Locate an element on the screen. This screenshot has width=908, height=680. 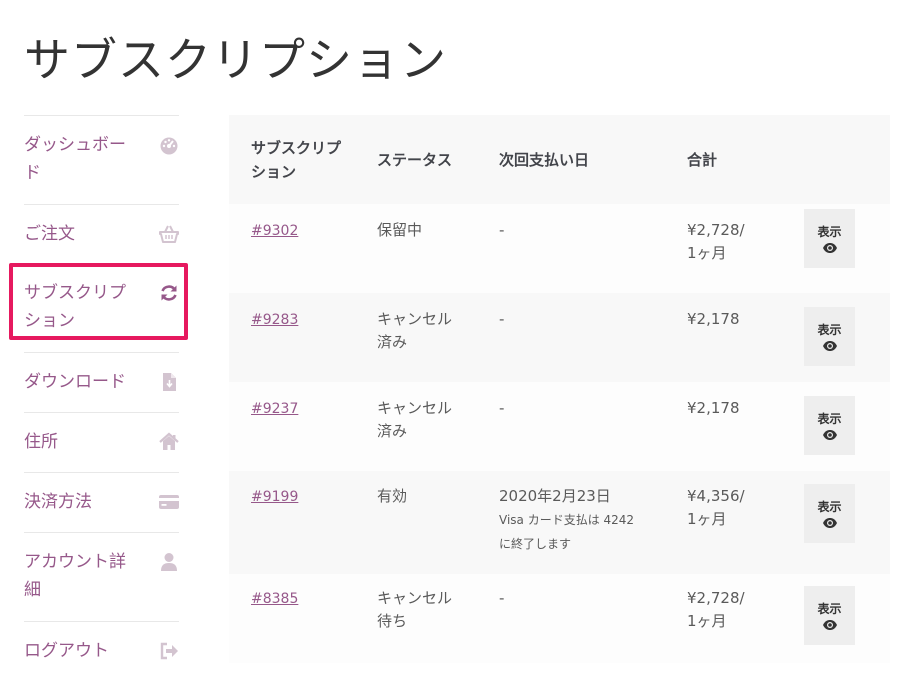
table-row: #9237 キャンセル済み - ¥2,178 表示 is located at coordinates (559, 426).